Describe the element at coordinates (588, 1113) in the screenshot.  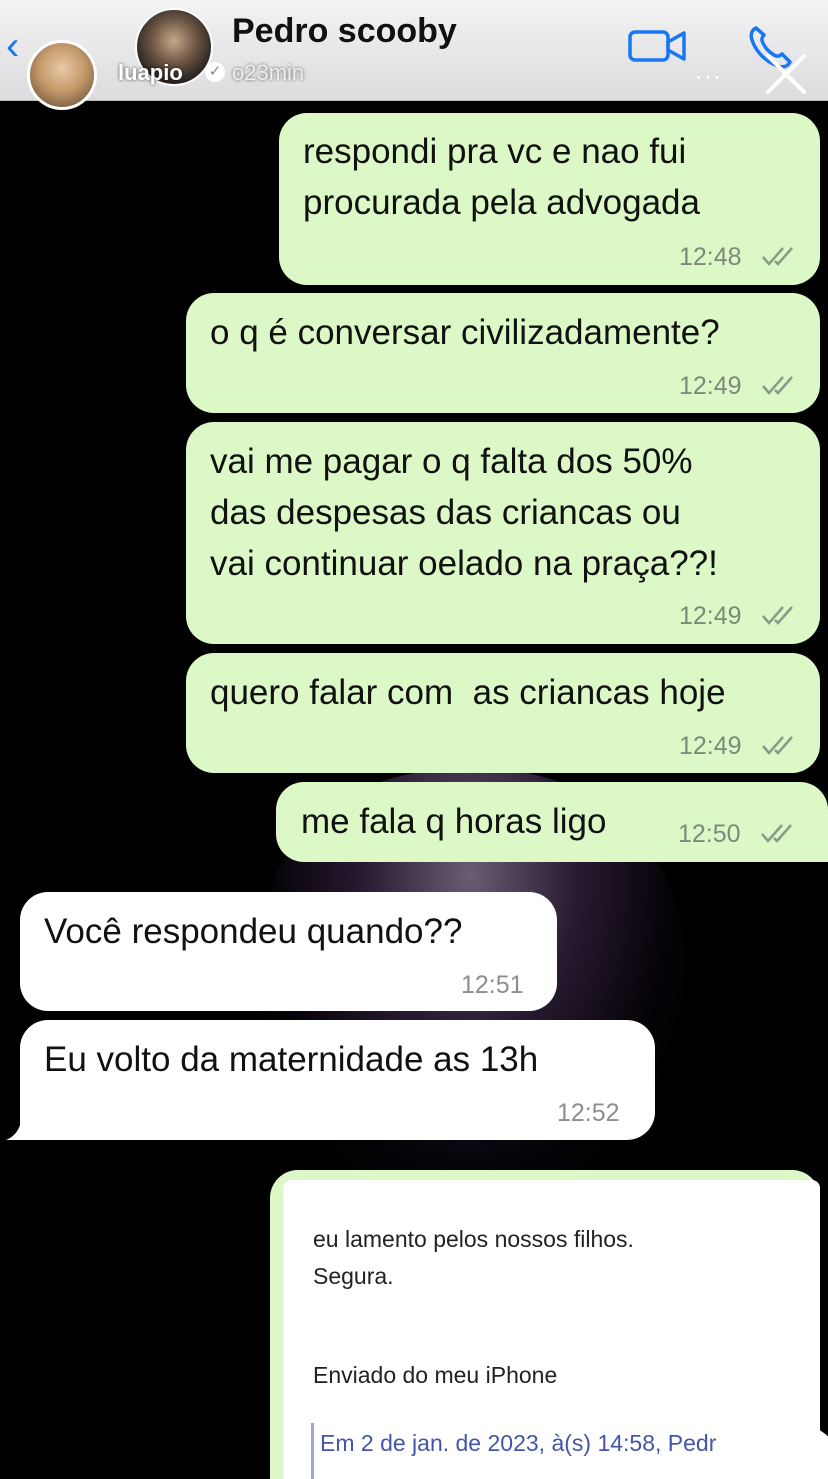
I see `message-time: 12:52` at that location.